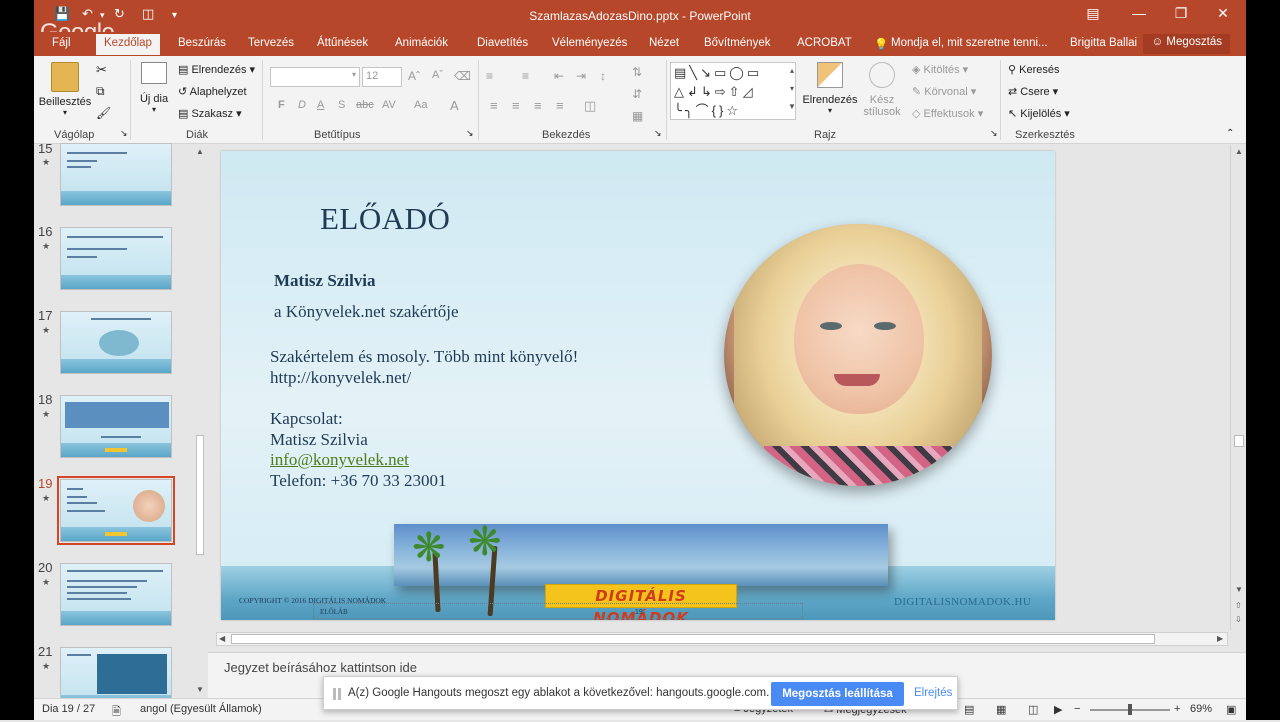 Image resolution: width=1280 pixels, height=722 pixels. What do you see at coordinates (421, 43) in the screenshot?
I see `tab-animations: Animációk` at bounding box center [421, 43].